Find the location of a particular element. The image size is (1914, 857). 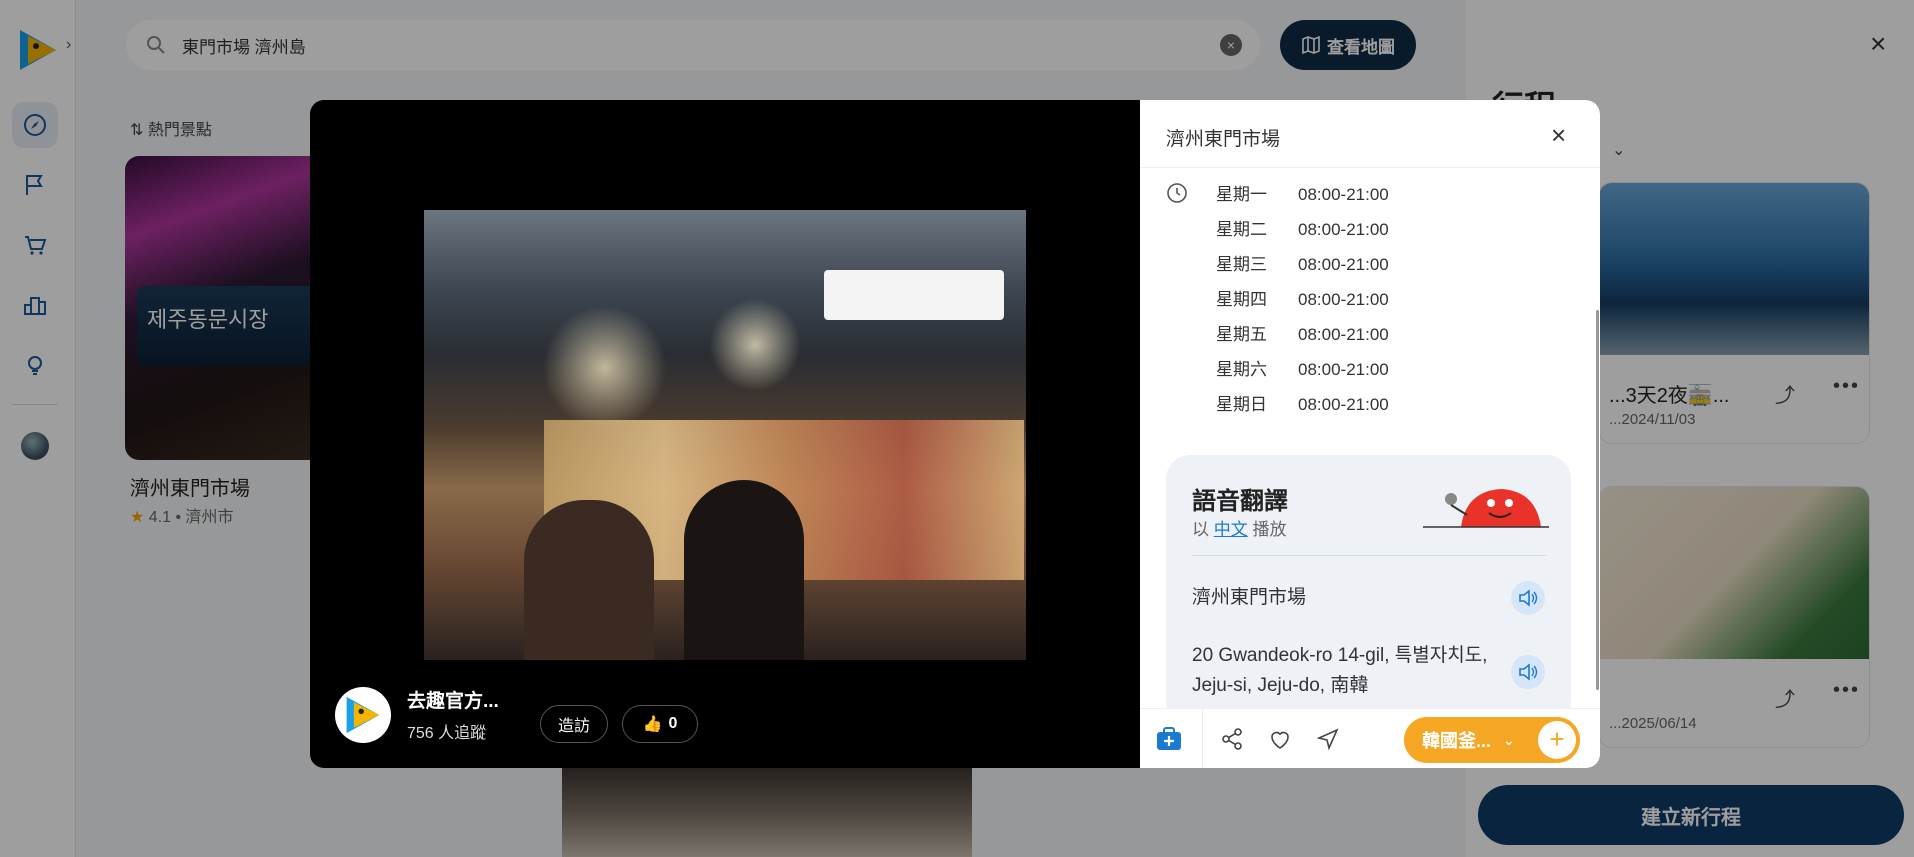

voice-title: 語音翻譯 is located at coordinates (1240, 501).